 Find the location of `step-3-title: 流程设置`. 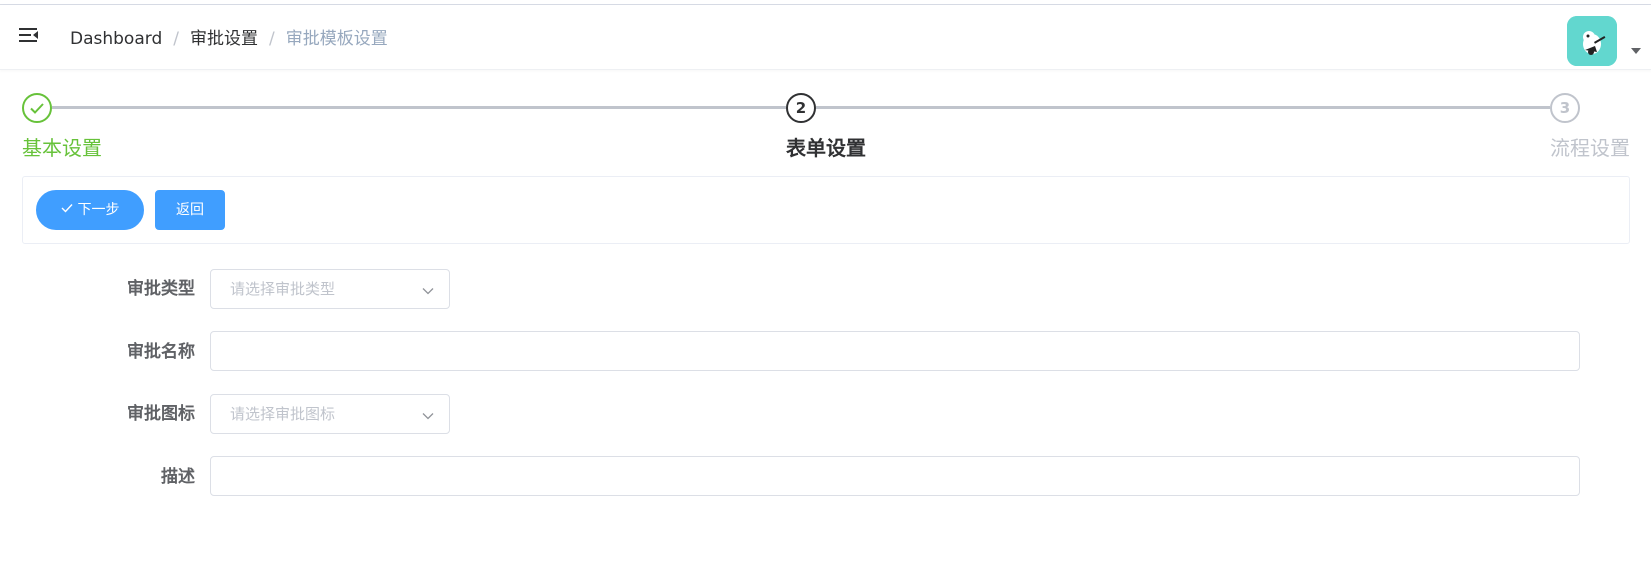

step-3-title: 流程设置 is located at coordinates (1590, 148).